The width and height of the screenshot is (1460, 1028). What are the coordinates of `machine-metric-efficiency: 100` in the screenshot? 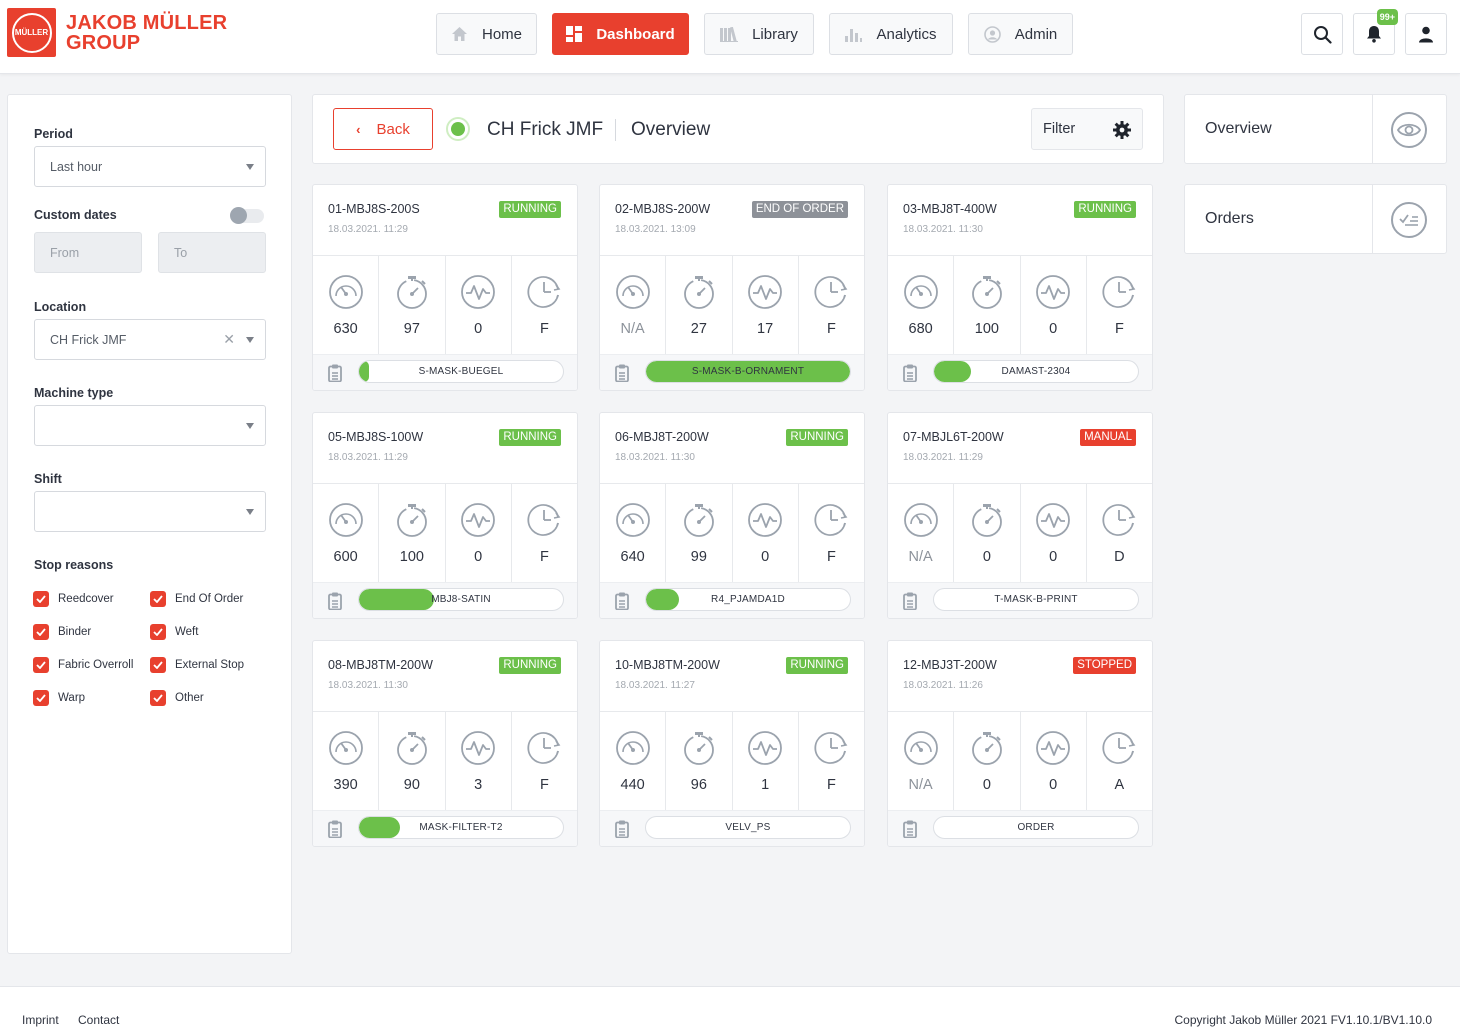 It's located at (412, 533).